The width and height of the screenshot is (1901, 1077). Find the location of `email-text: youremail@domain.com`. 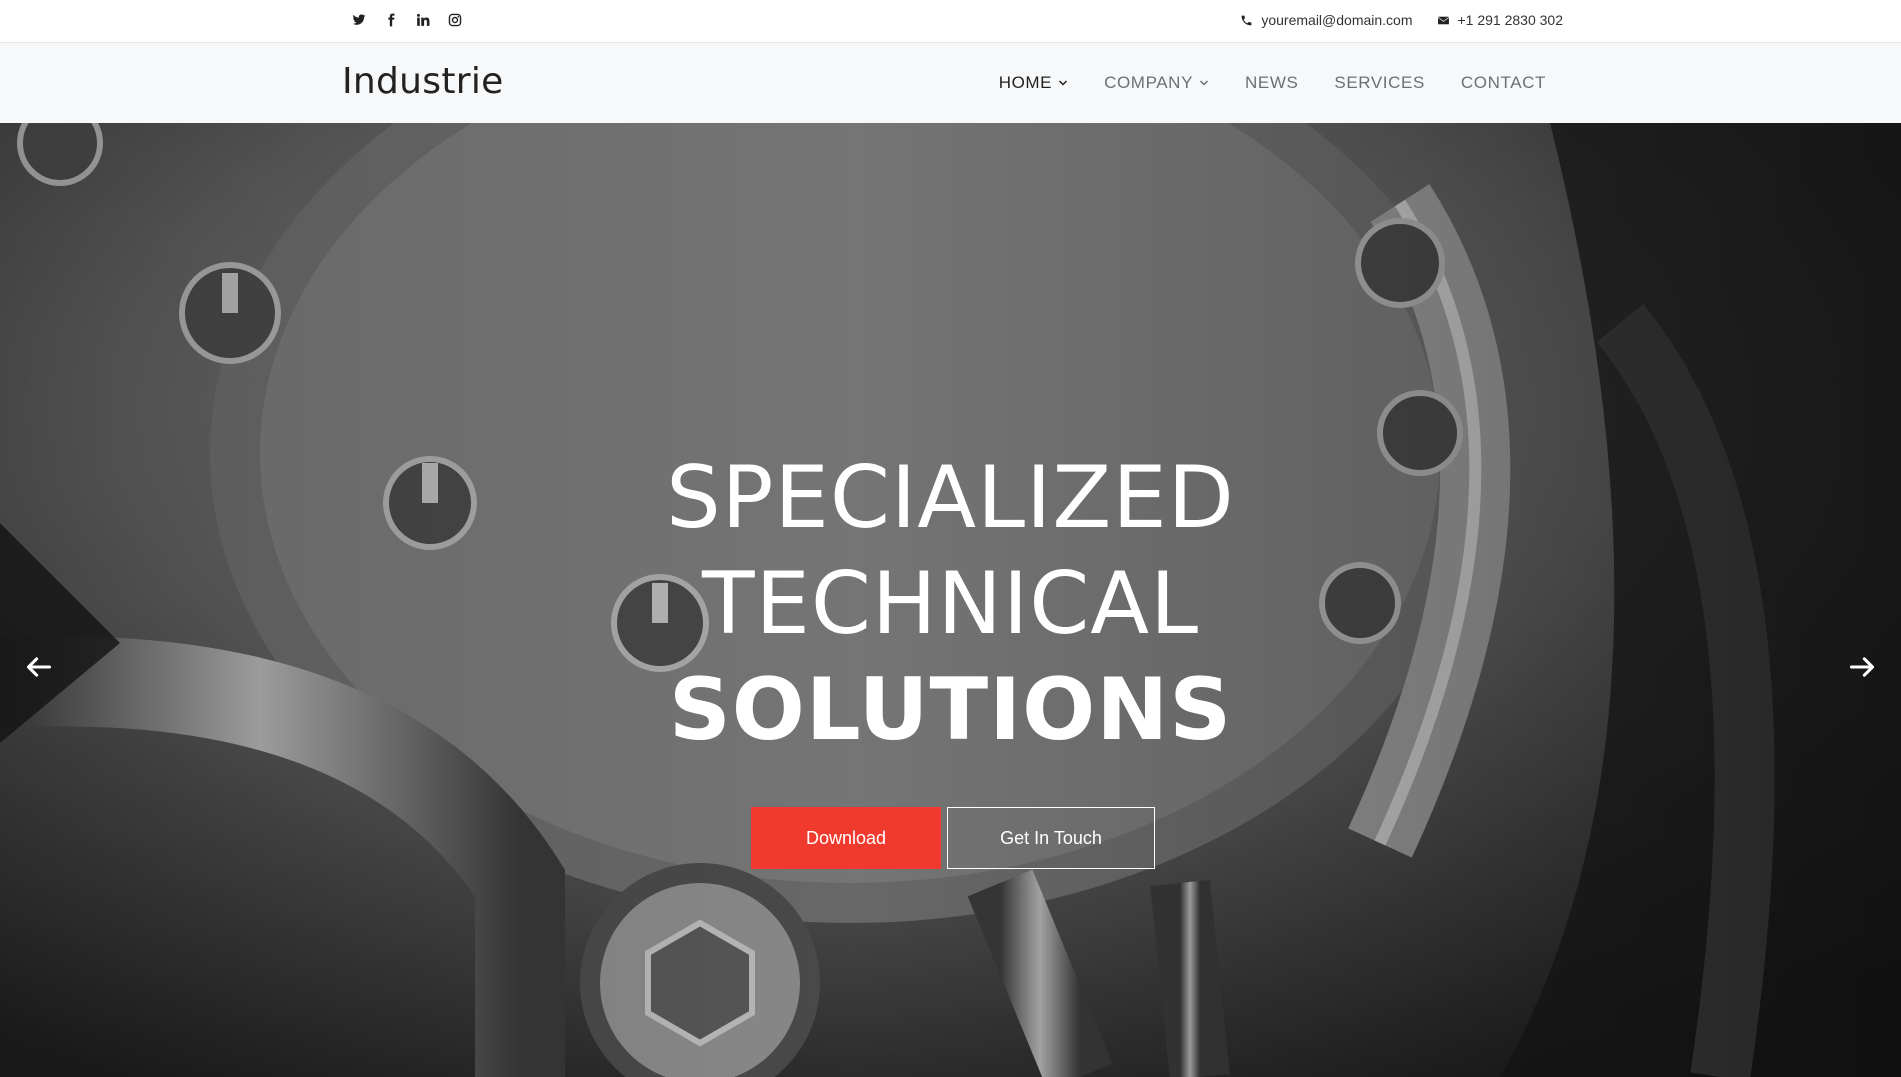

email-text: youremail@domain.com is located at coordinates (1337, 20).